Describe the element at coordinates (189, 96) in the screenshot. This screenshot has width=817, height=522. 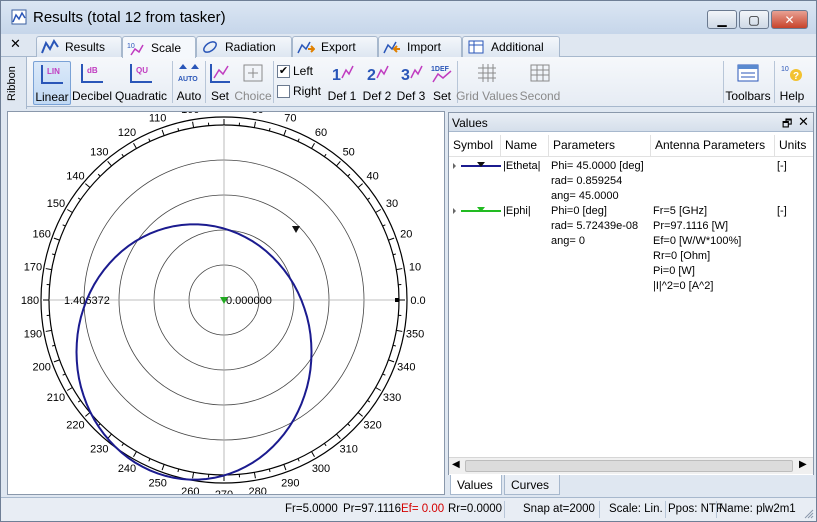
I see `auto-label: Auto` at that location.